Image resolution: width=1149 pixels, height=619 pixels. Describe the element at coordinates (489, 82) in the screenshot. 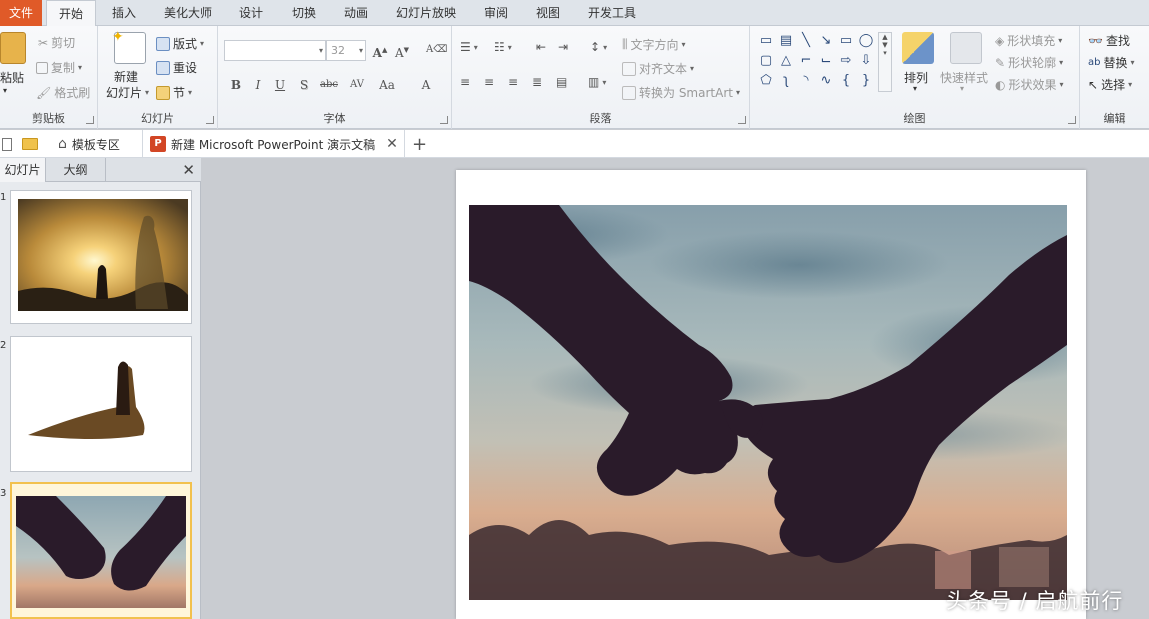

I see `align-center-icon: ≡` at that location.